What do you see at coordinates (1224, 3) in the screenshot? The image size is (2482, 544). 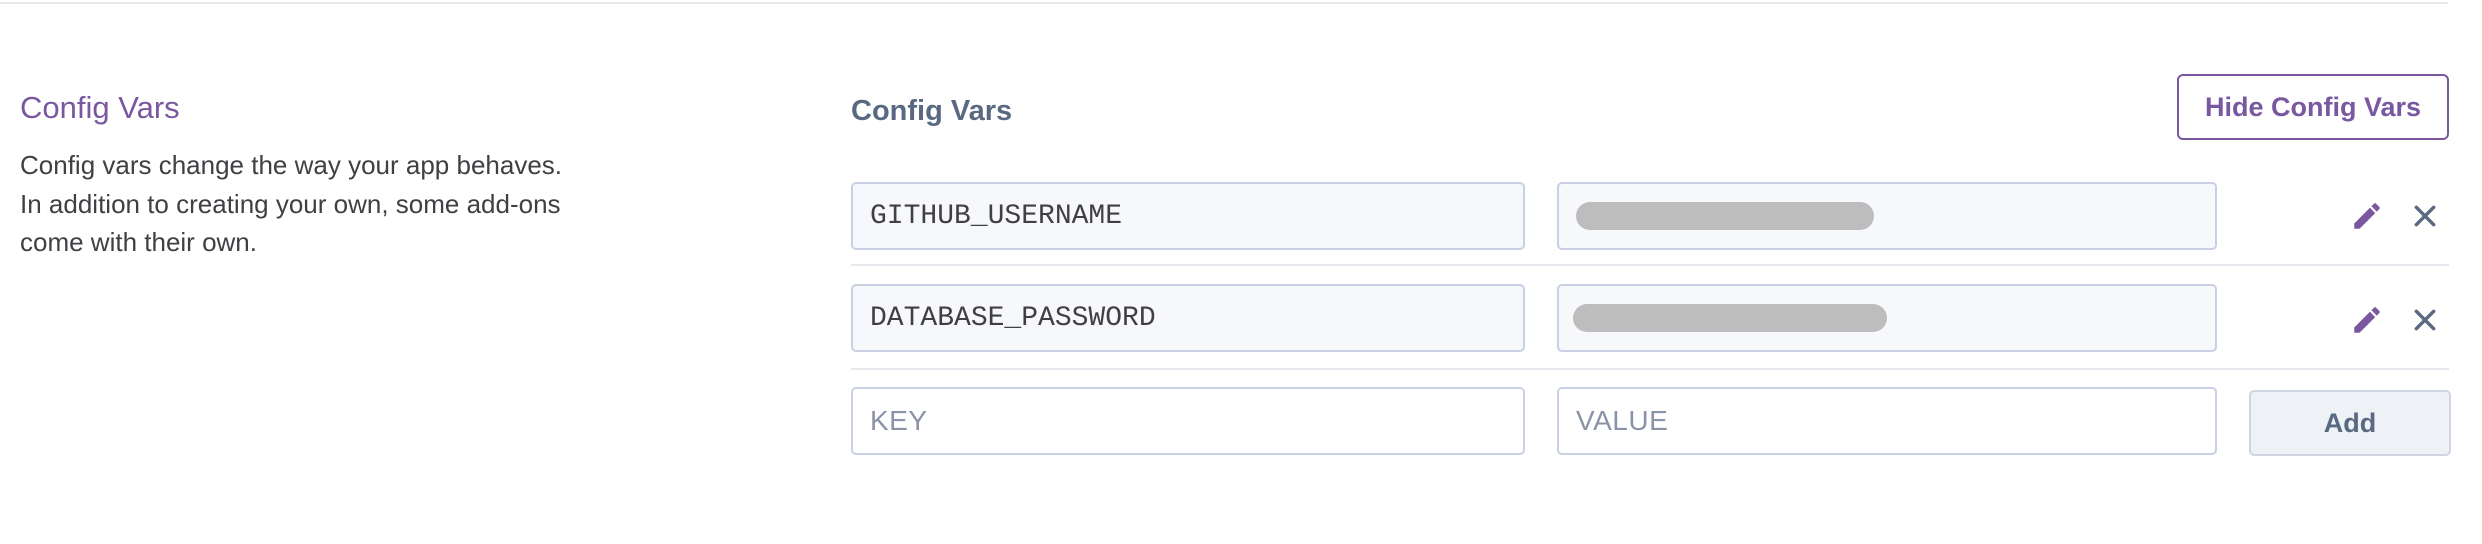 I see `top-divider` at bounding box center [1224, 3].